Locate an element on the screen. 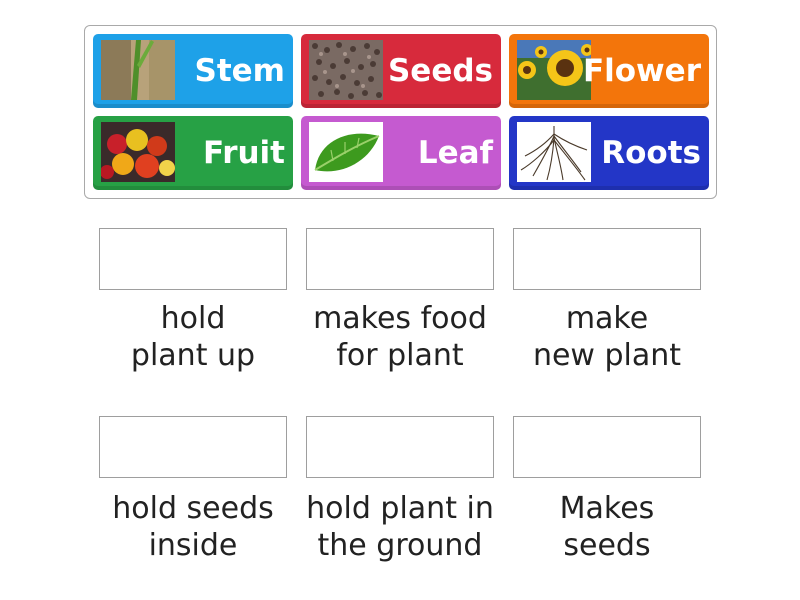 This screenshot has height=600, width=800. description-line: inside is located at coordinates (193, 545).